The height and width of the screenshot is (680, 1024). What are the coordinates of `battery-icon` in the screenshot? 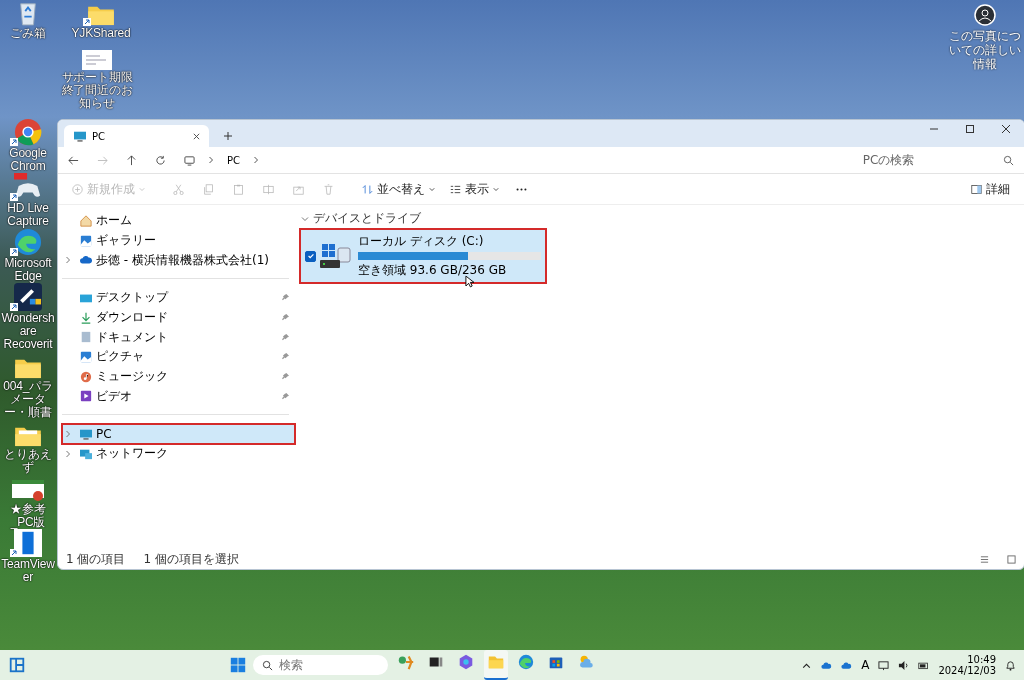 It's located at (924, 665).